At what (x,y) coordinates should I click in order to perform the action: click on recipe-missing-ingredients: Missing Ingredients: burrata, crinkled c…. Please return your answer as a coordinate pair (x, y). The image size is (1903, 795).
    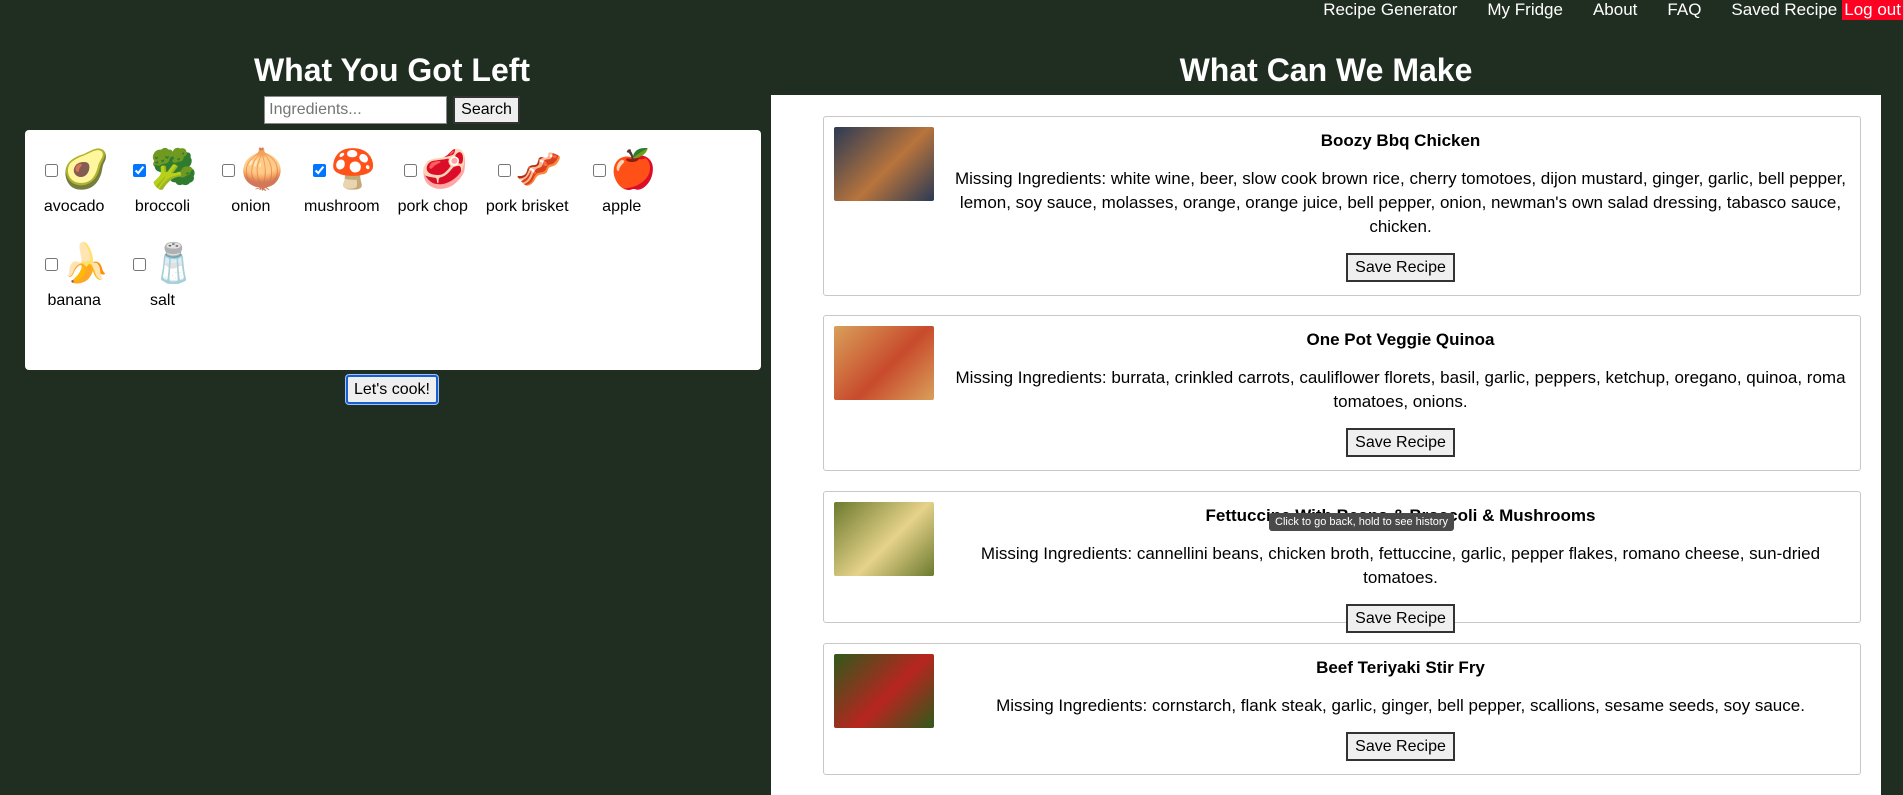
    Looking at the image, I should click on (1400, 389).